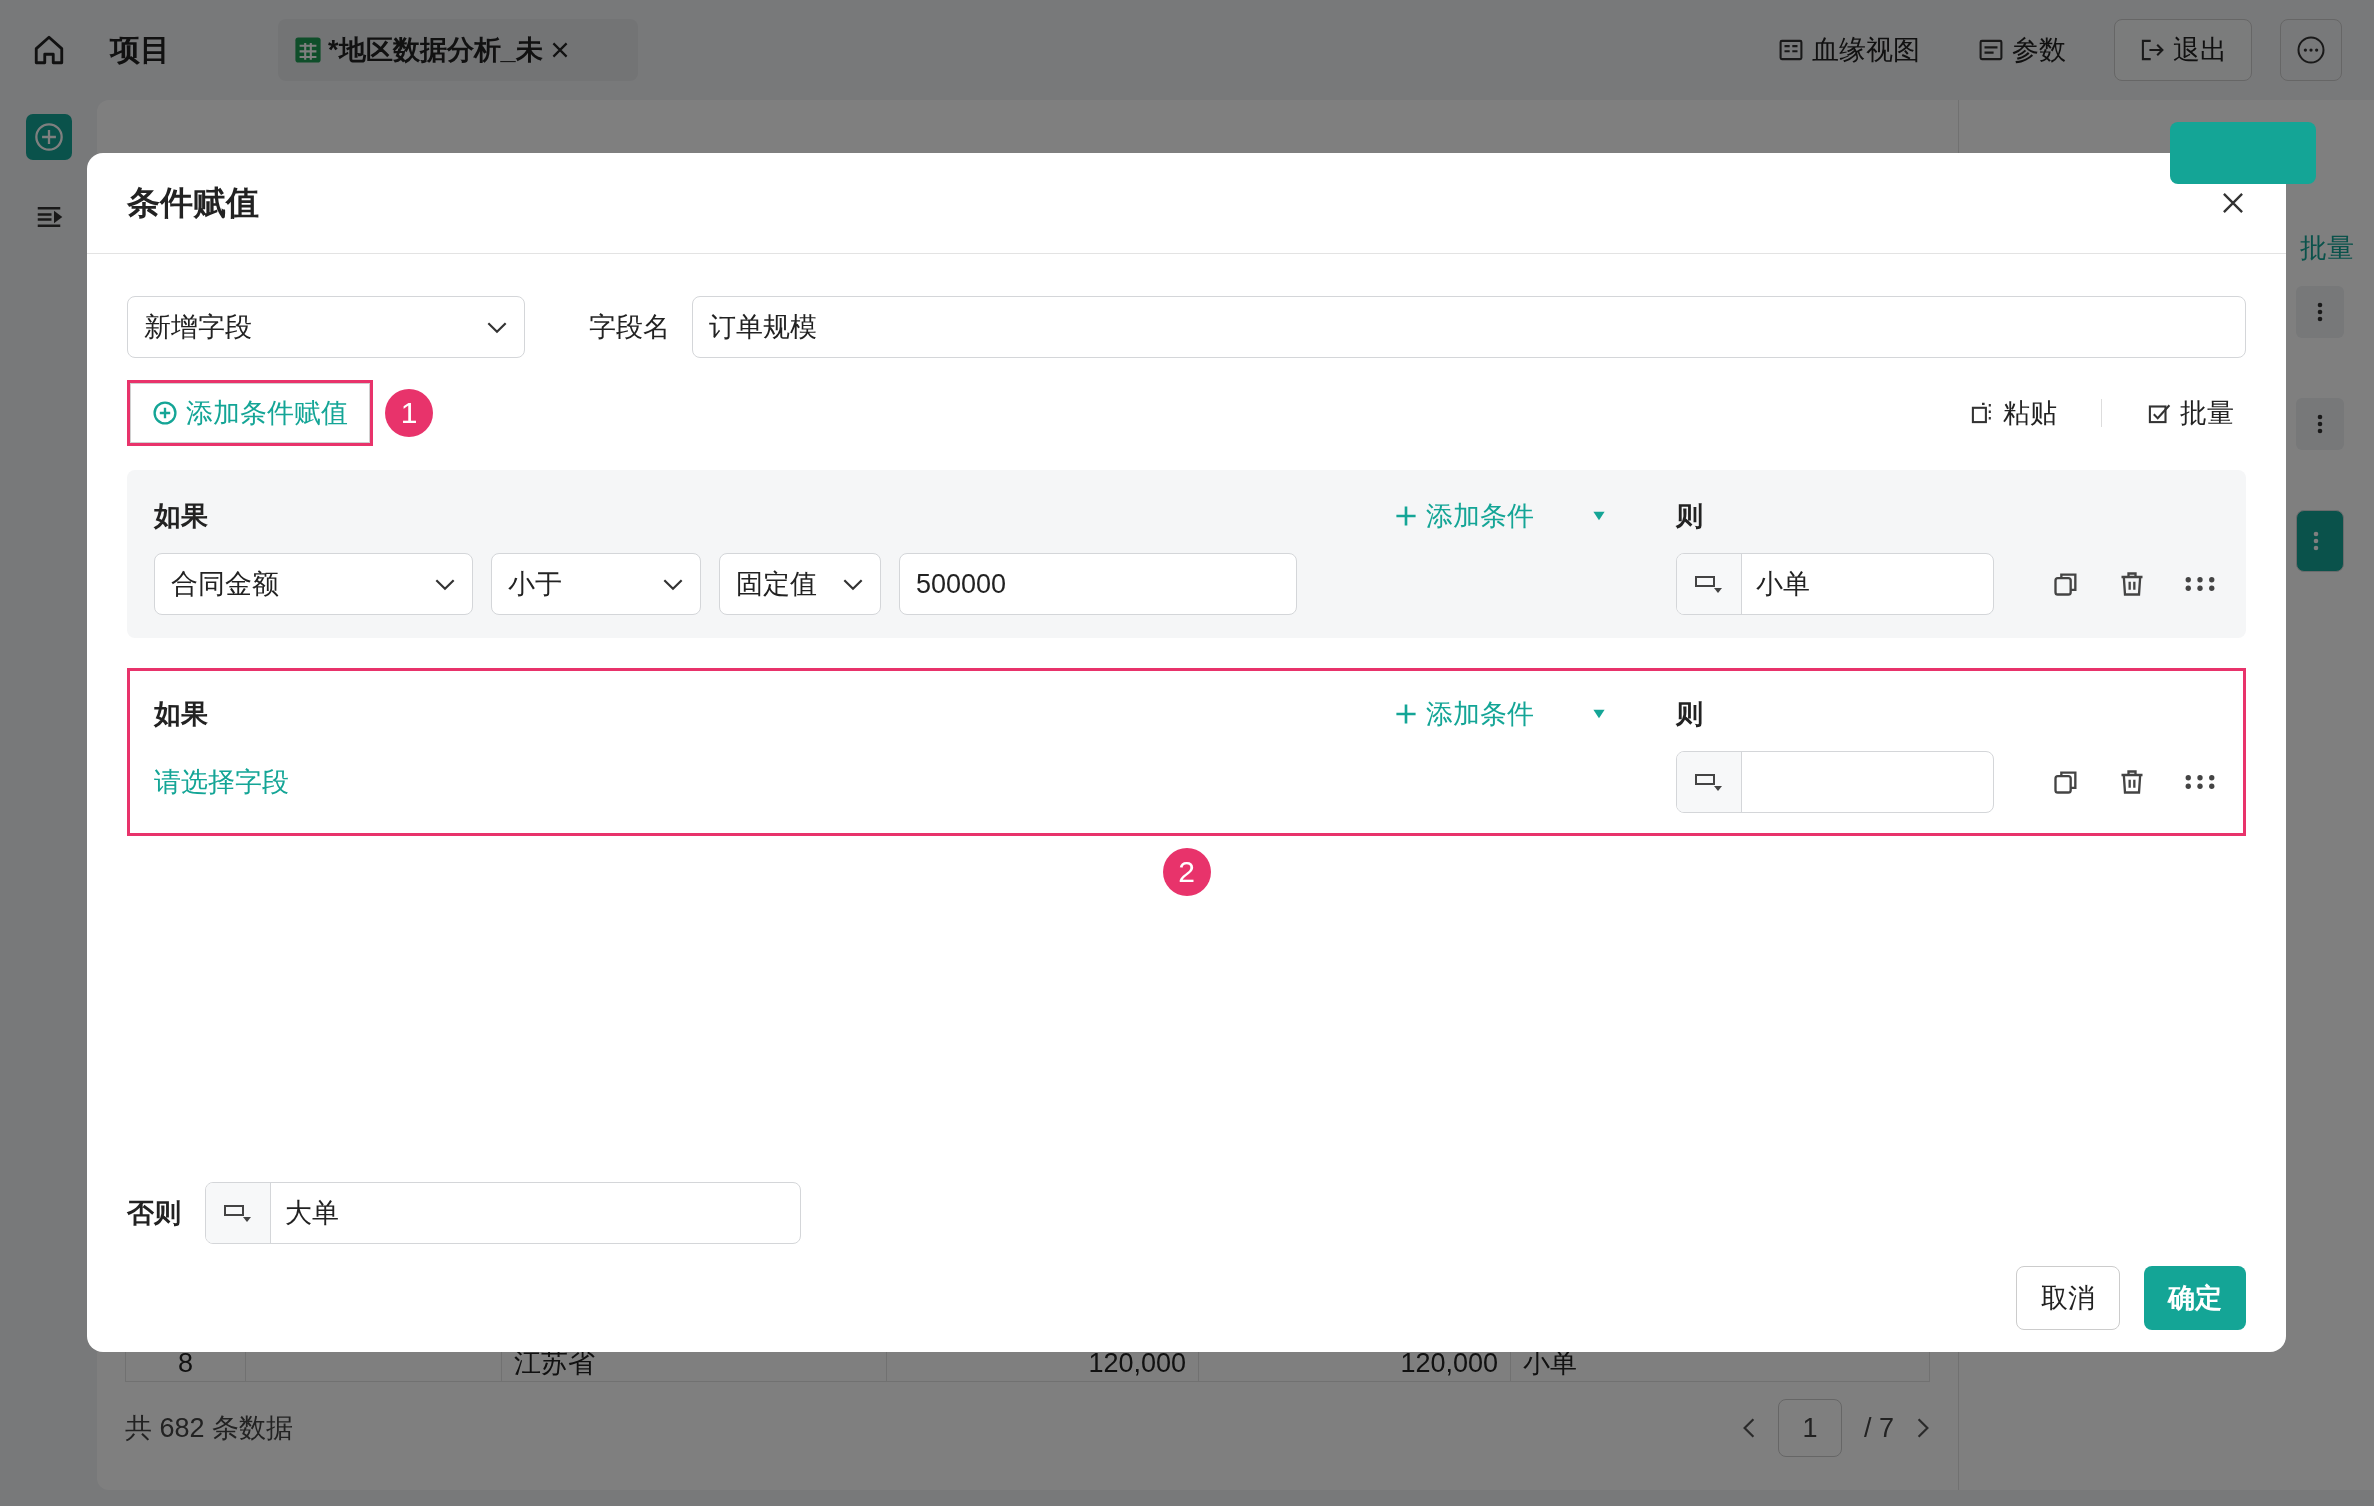 This screenshot has height=1506, width=2374. Describe the element at coordinates (1835, 584) in the screenshot. I see `result-input: 小单` at that location.